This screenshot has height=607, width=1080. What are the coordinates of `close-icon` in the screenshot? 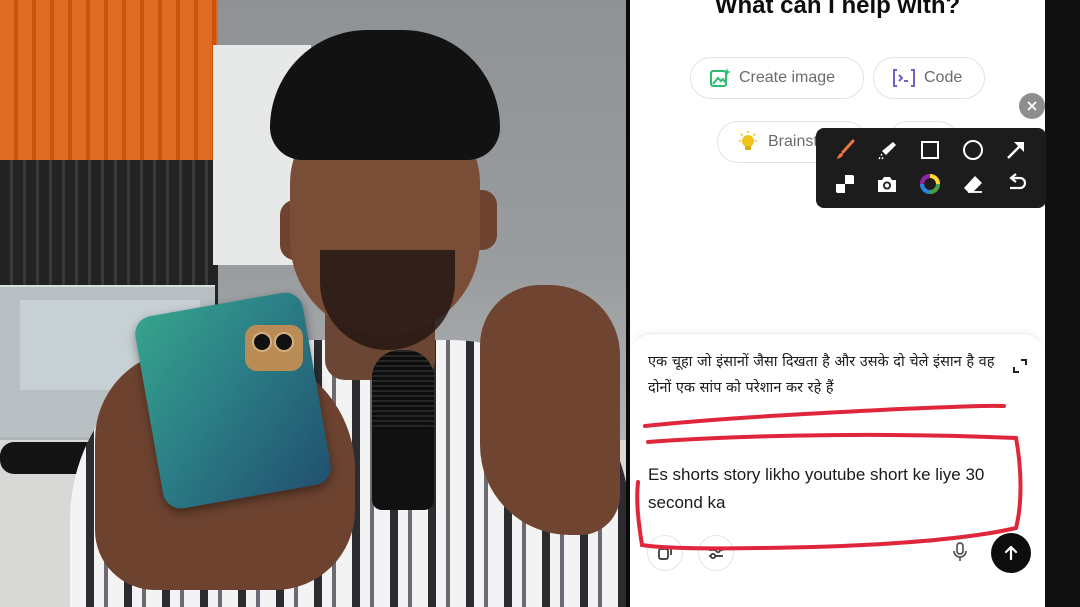 It's located at (1032, 106).